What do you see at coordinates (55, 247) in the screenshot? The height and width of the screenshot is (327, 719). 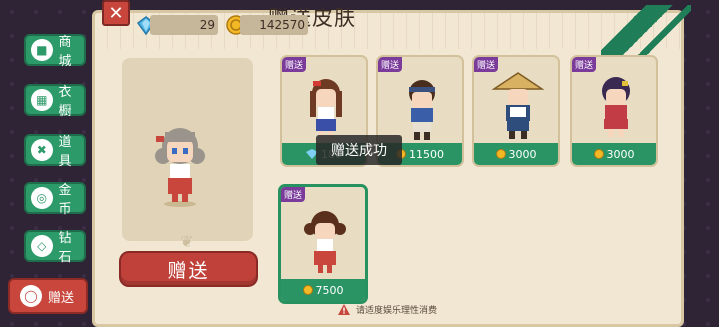 I see `menu-diamond-button: ◇ 钻石` at bounding box center [55, 247].